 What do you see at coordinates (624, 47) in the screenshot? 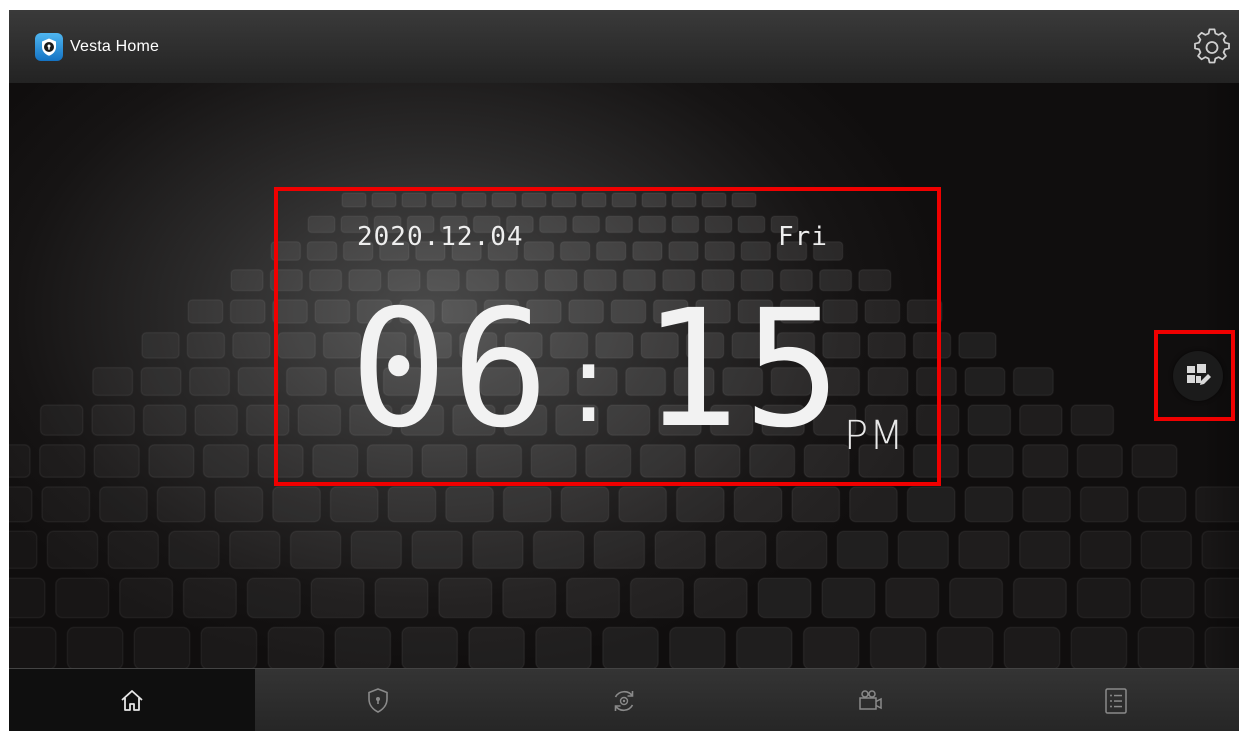
I see `top-bar: Vesta Home` at bounding box center [624, 47].